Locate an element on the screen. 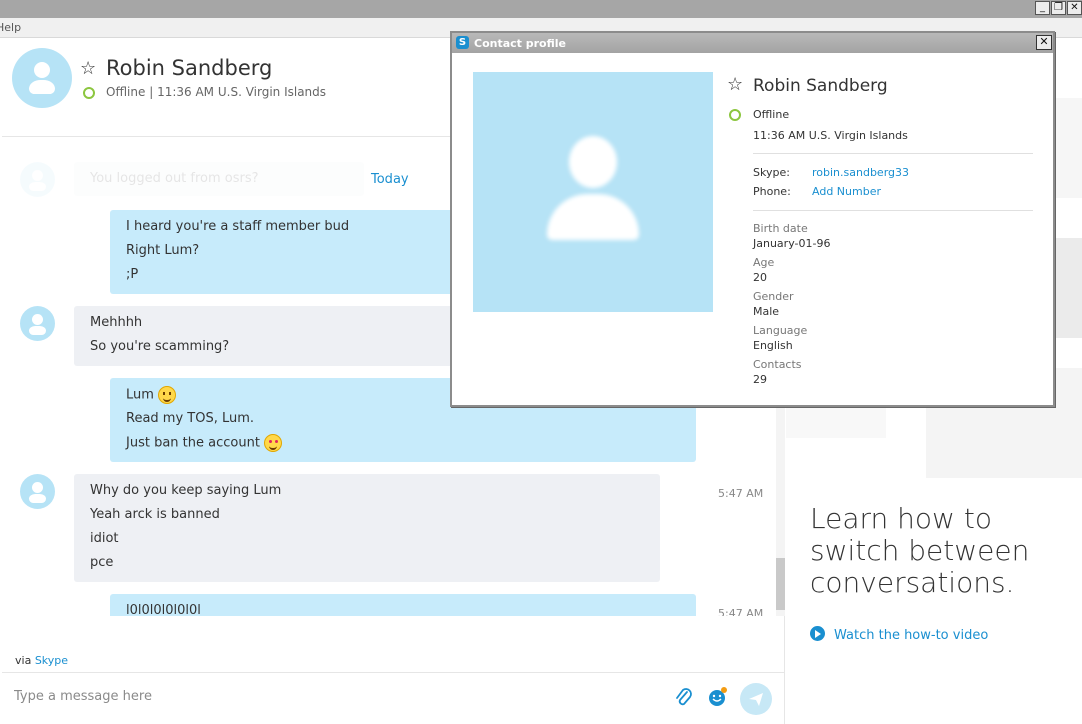  birth-date-label: Birth date is located at coordinates (780, 228).